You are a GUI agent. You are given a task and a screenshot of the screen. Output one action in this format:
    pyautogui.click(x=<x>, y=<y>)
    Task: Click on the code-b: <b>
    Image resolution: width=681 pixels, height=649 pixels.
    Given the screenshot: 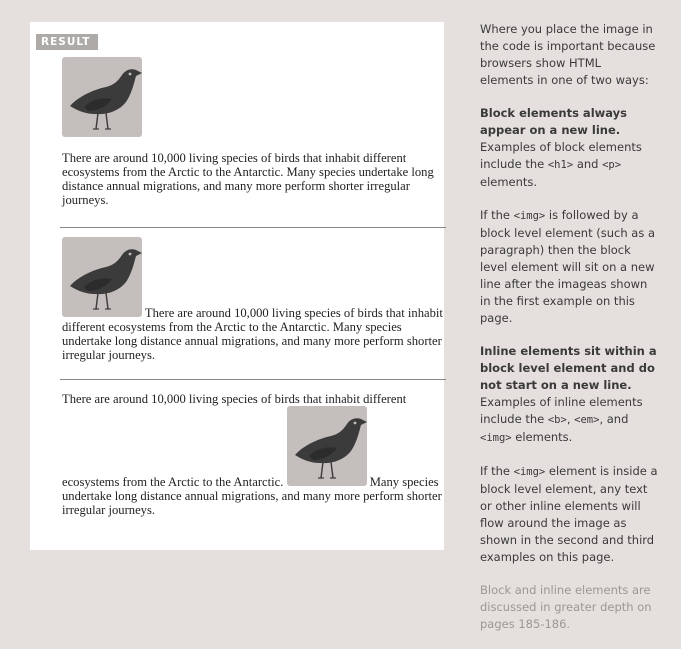 What is the action you would take?
    pyautogui.click(x=557, y=420)
    